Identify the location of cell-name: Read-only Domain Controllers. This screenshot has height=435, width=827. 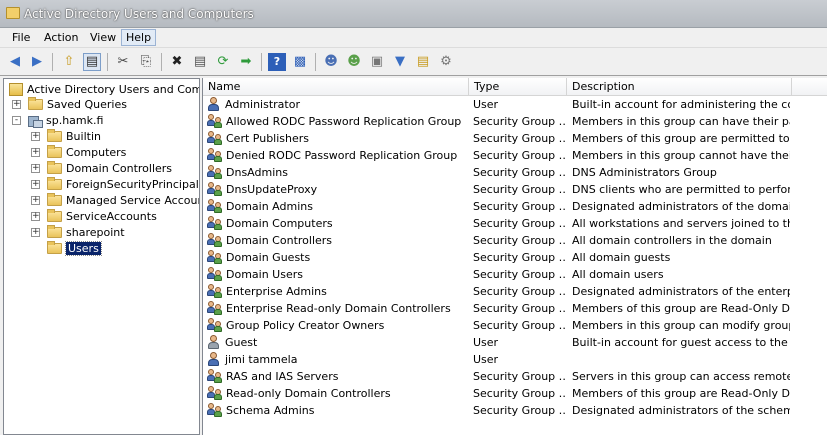
(338, 393).